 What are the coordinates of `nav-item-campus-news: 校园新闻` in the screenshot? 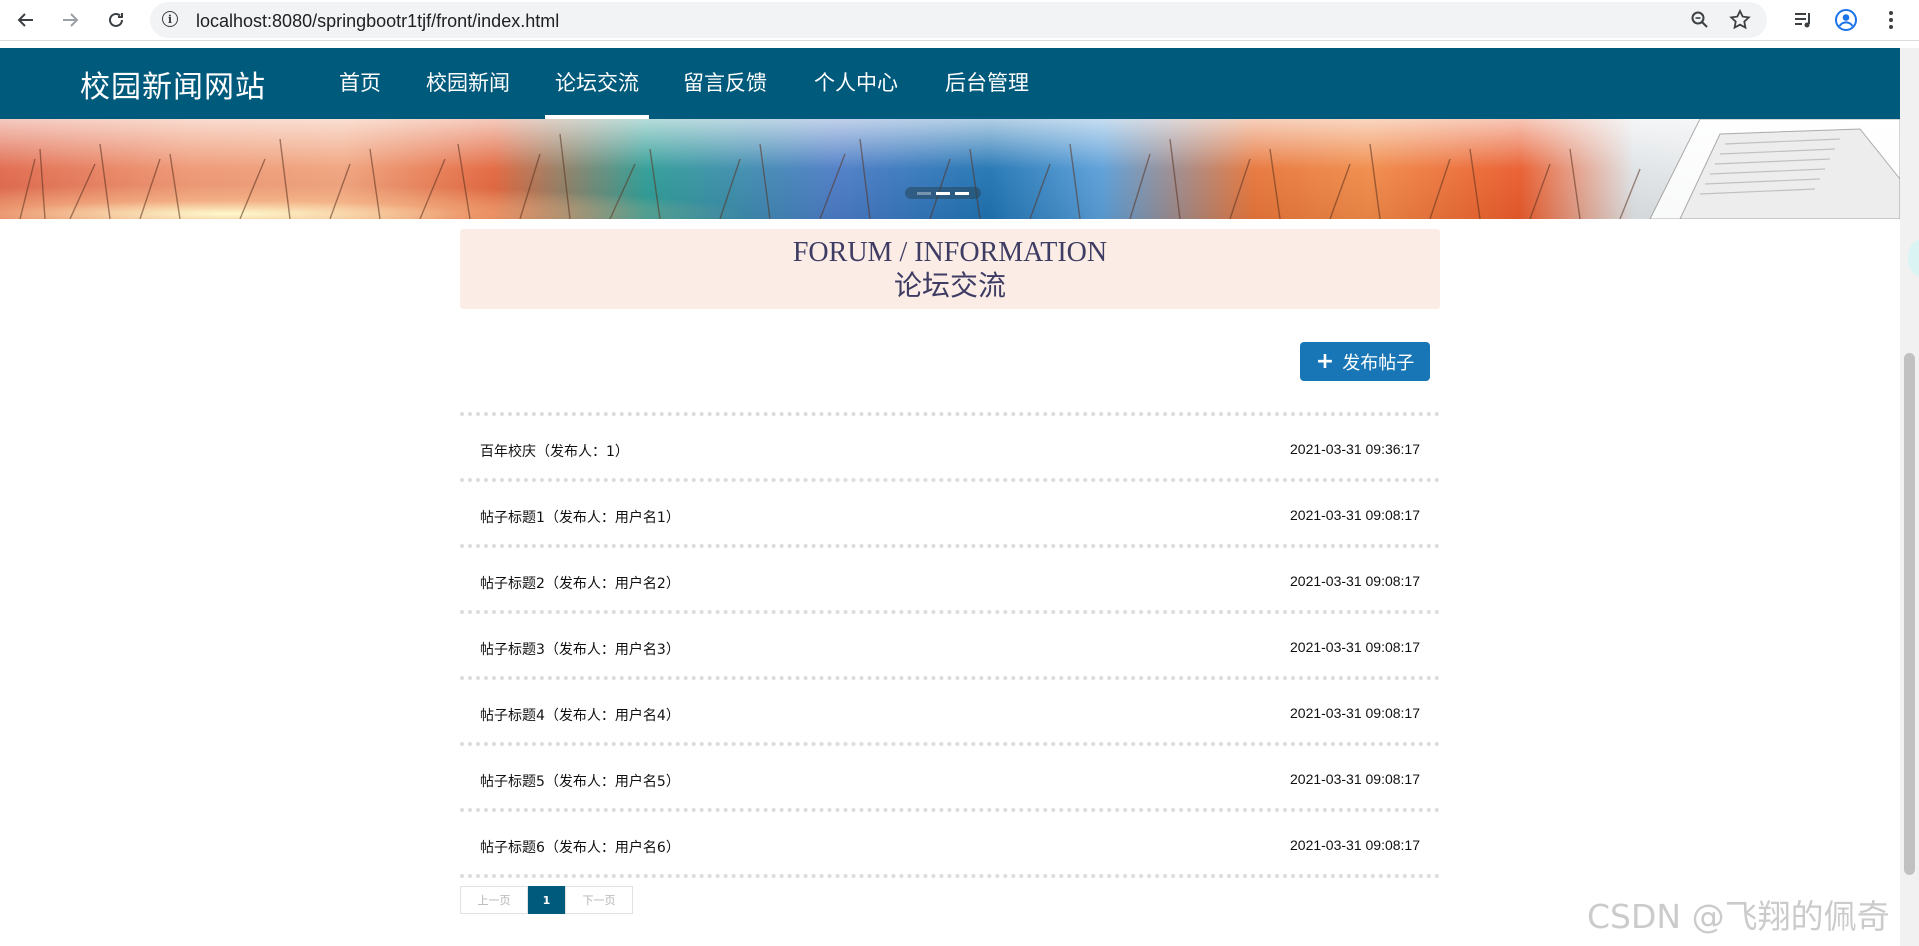 It's located at (468, 83).